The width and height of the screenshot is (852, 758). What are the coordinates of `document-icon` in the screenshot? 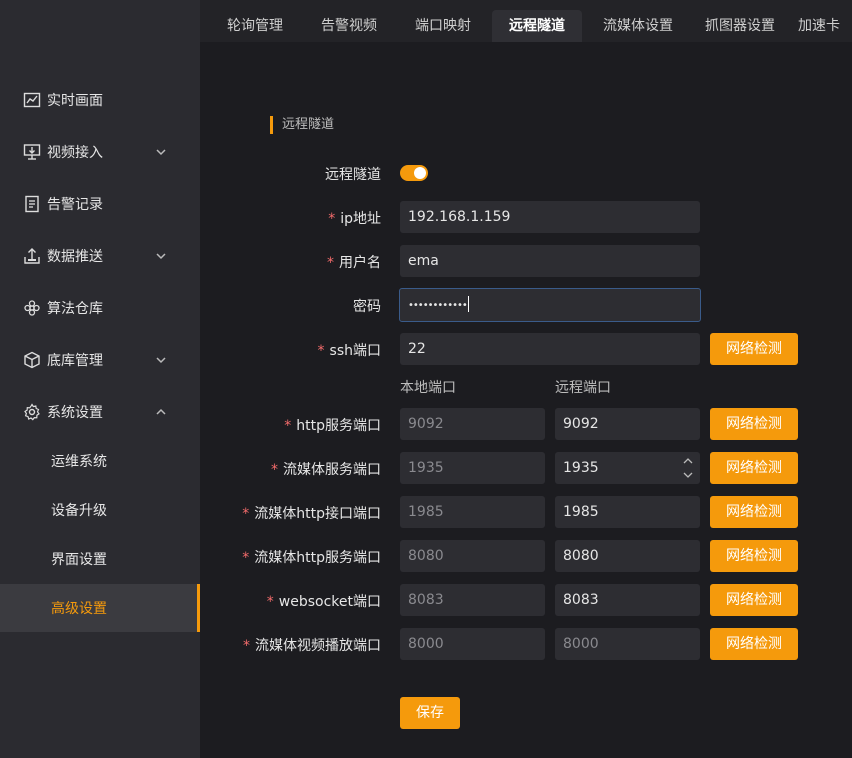 It's located at (32, 204).